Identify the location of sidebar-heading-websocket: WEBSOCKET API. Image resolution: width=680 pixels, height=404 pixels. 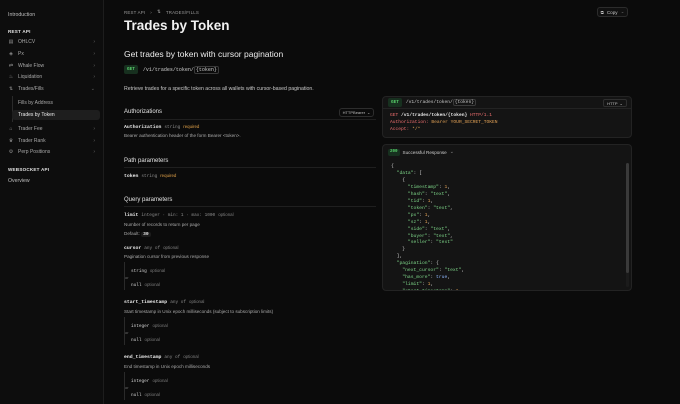
(29, 169).